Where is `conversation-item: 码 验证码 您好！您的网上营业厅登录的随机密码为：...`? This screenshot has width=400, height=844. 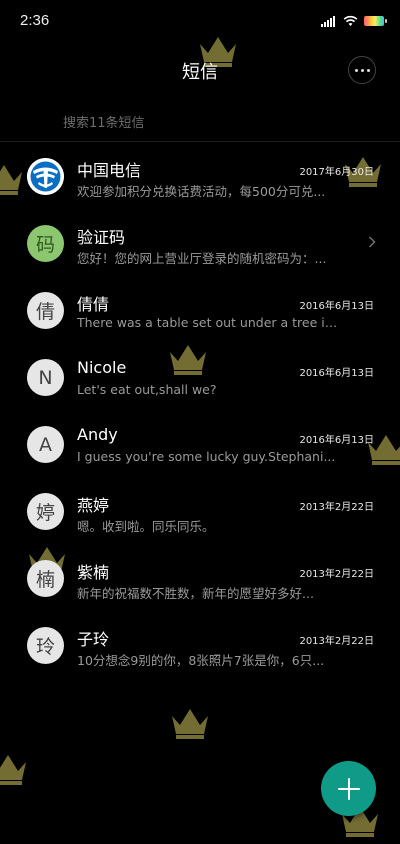 conversation-item: 码 验证码 您好！您的网上营业厅登录的随机密码为：... is located at coordinates (200, 243).